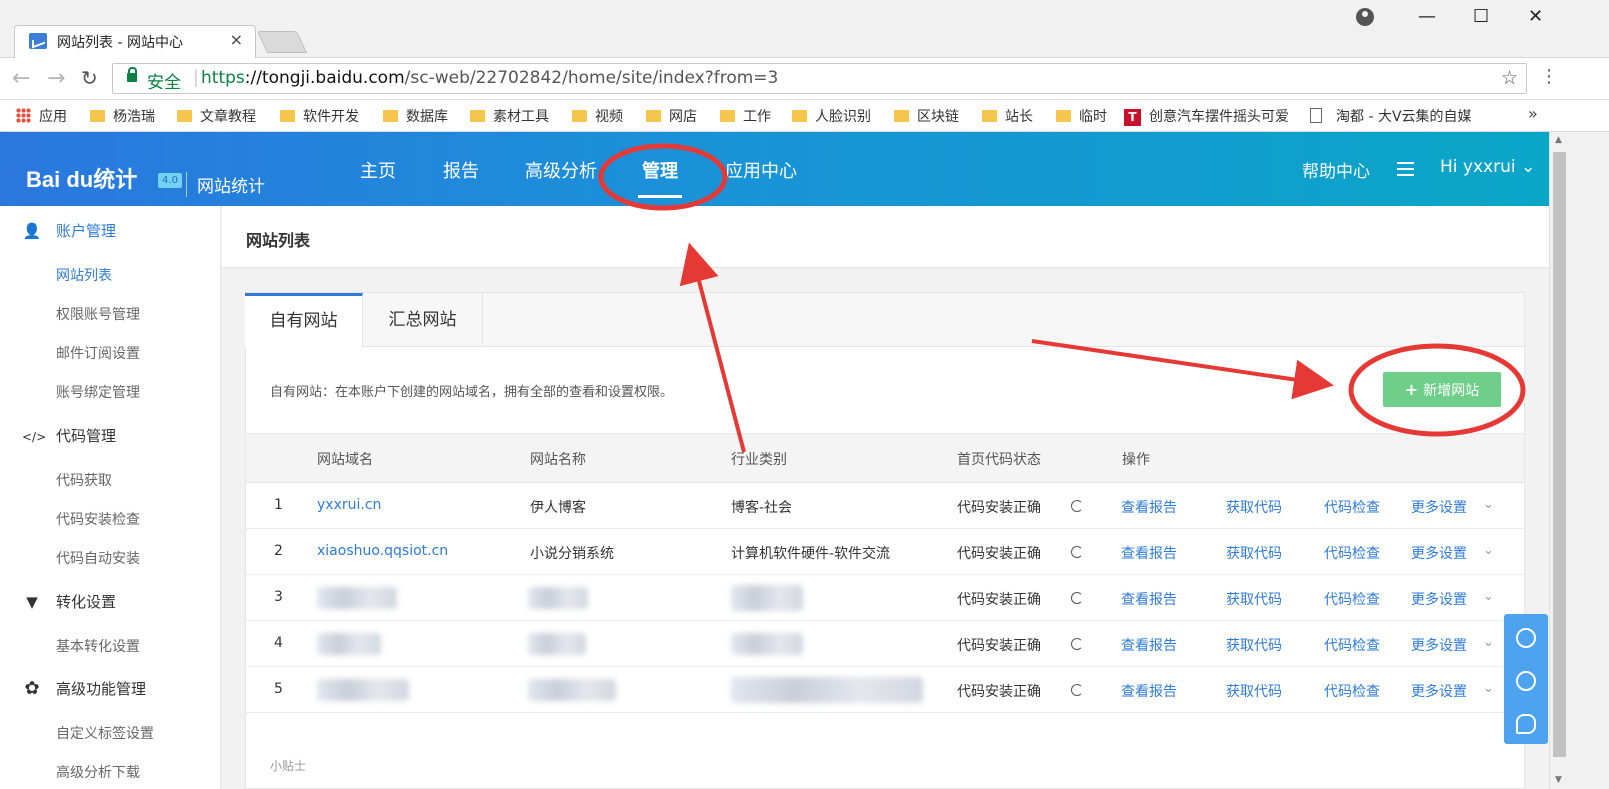 Image resolution: width=1609 pixels, height=789 pixels. What do you see at coordinates (831, 116) in the screenshot?
I see `bookmark-folder: 人脸识别` at bounding box center [831, 116].